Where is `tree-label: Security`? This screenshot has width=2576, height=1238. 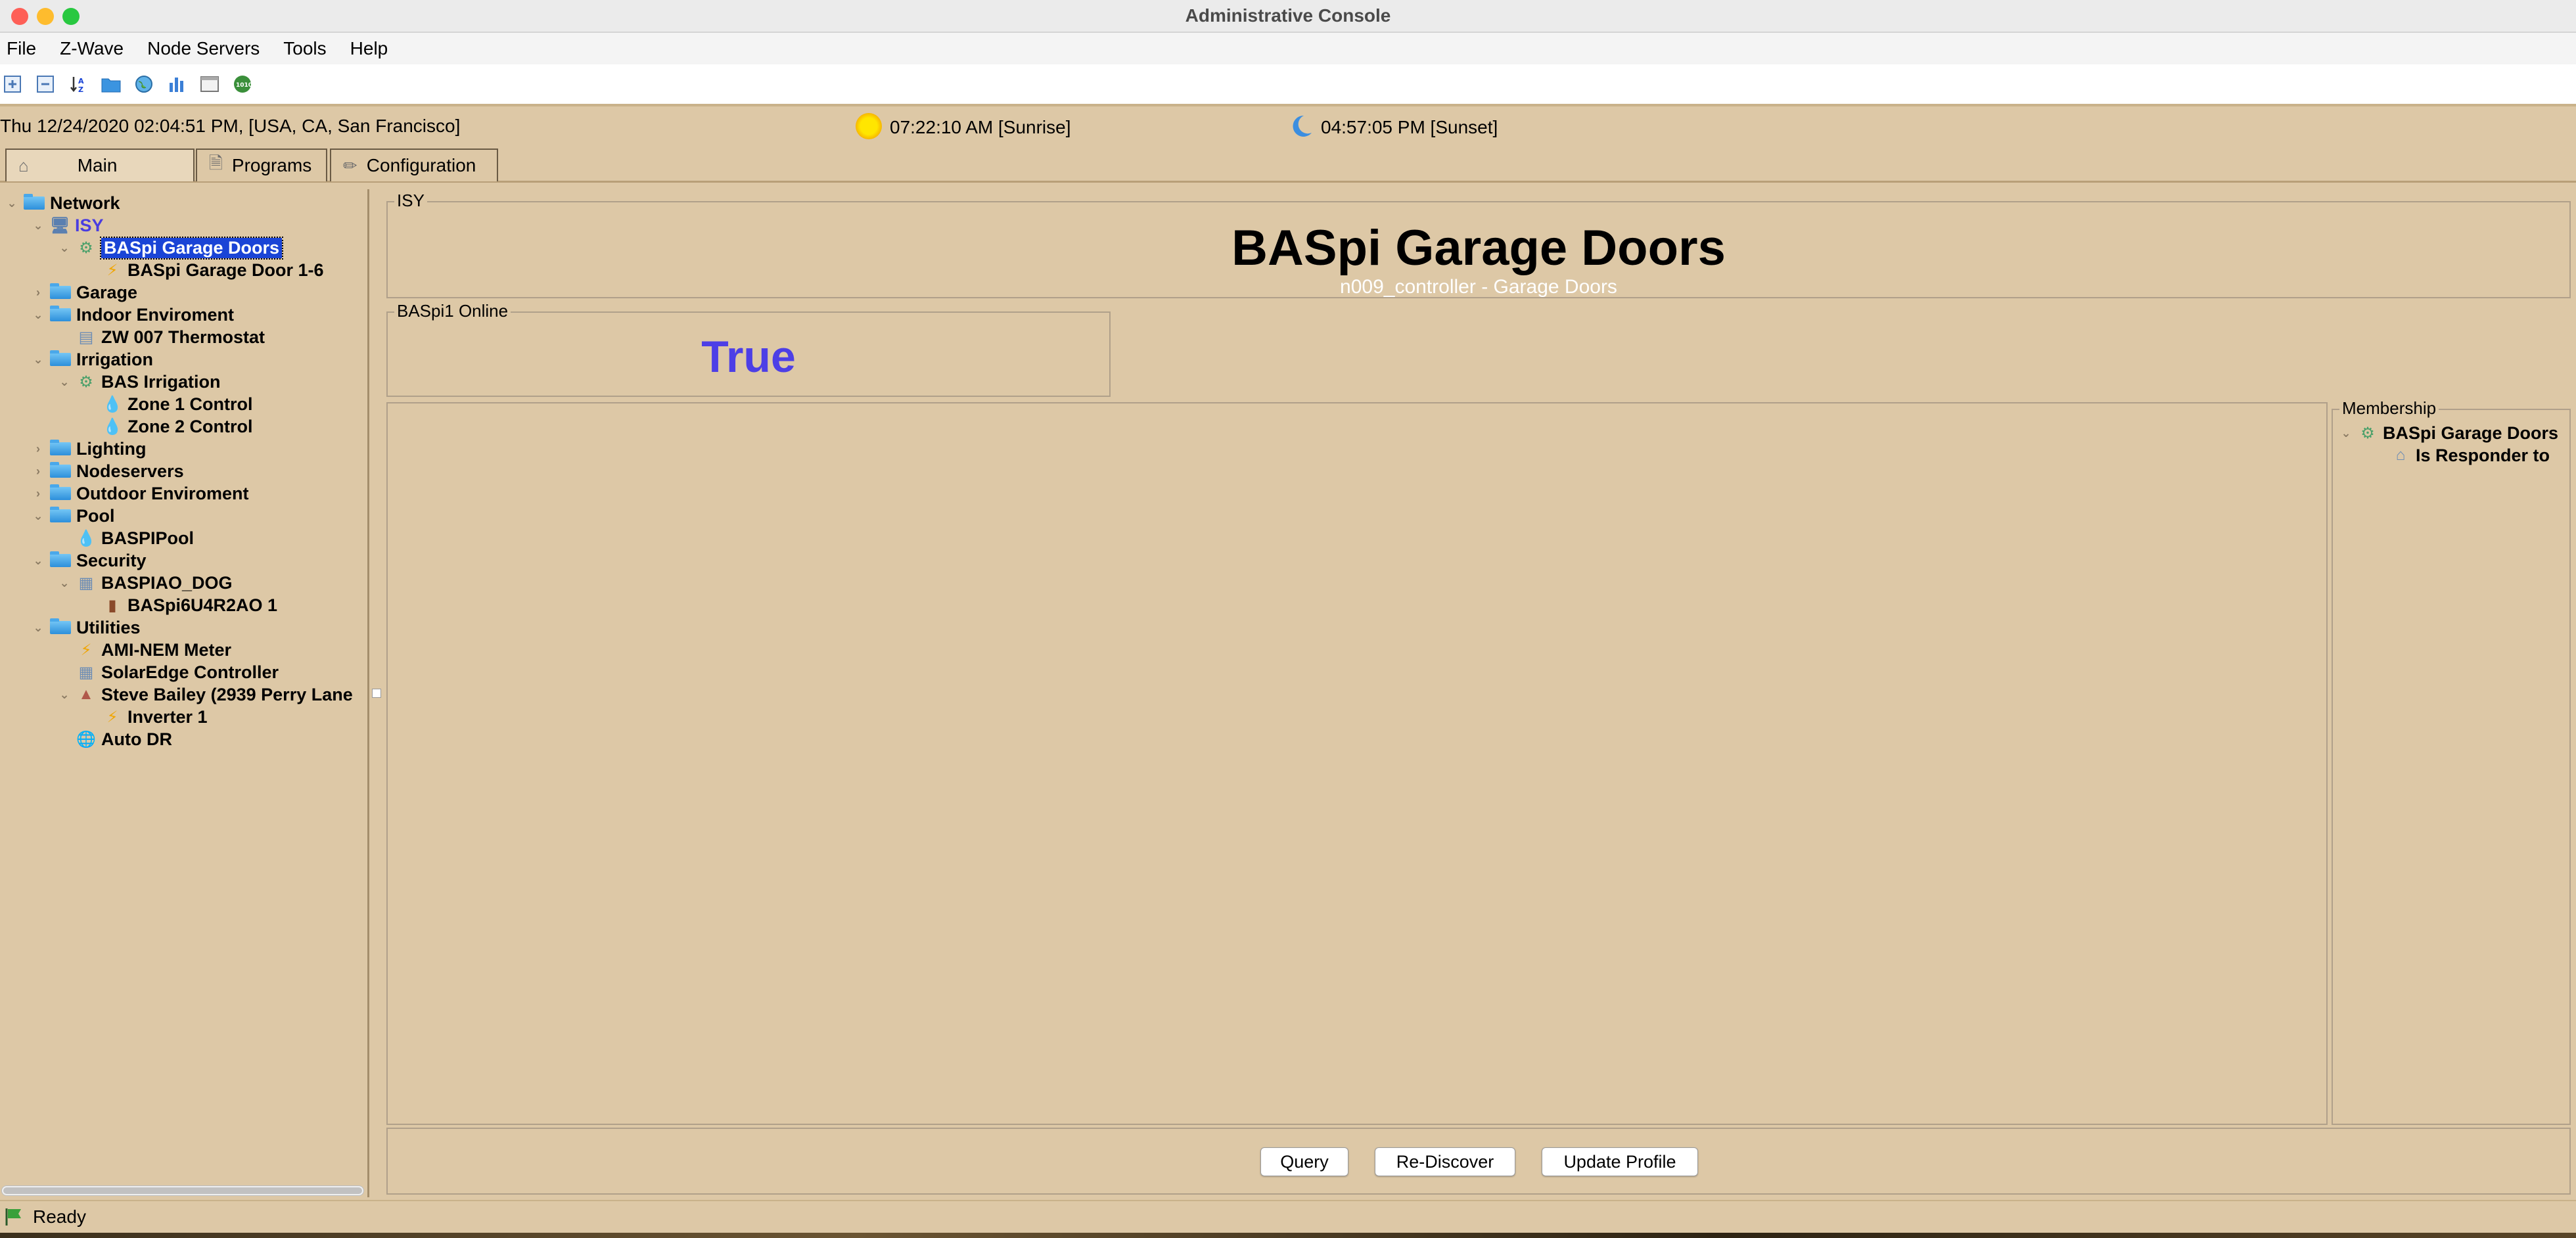 tree-label: Security is located at coordinates (112, 560).